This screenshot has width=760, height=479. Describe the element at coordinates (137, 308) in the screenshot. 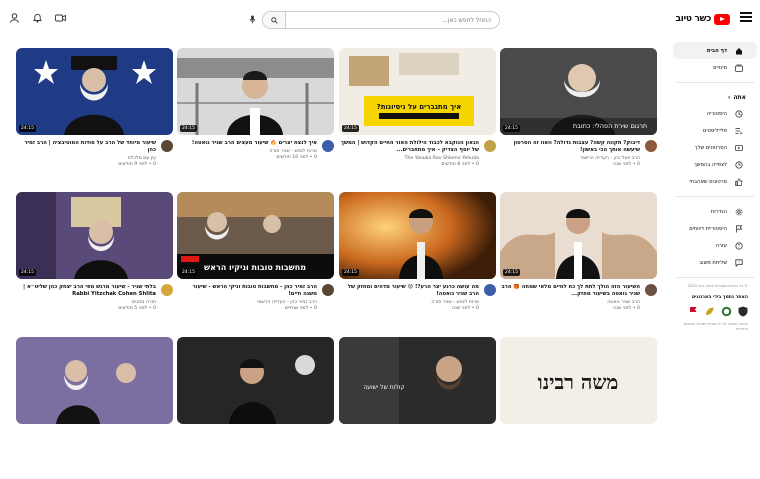

I see `video-stats: 0 • לפני 5 חודשים` at that location.